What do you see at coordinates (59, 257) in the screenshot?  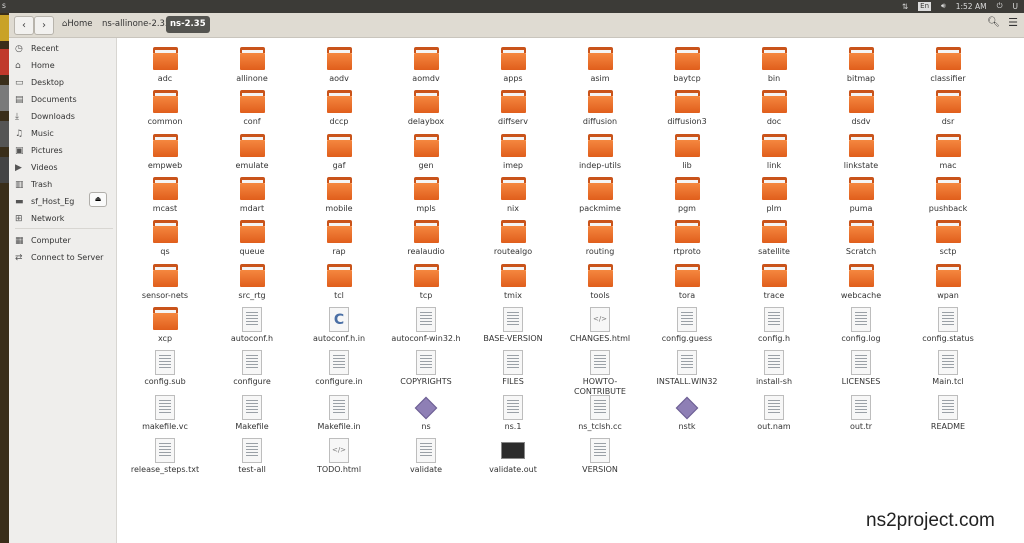 I see `sidebar-item-connect-to-server: ⇄ Connect to Server` at bounding box center [59, 257].